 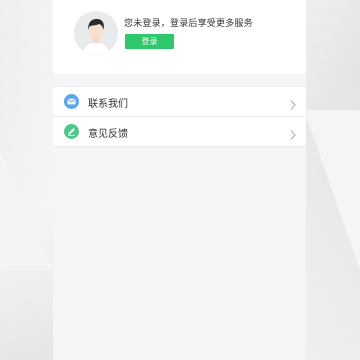 What do you see at coordinates (179, 101) in the screenshot?
I see `menu-item-contact-us: 联系我们` at bounding box center [179, 101].